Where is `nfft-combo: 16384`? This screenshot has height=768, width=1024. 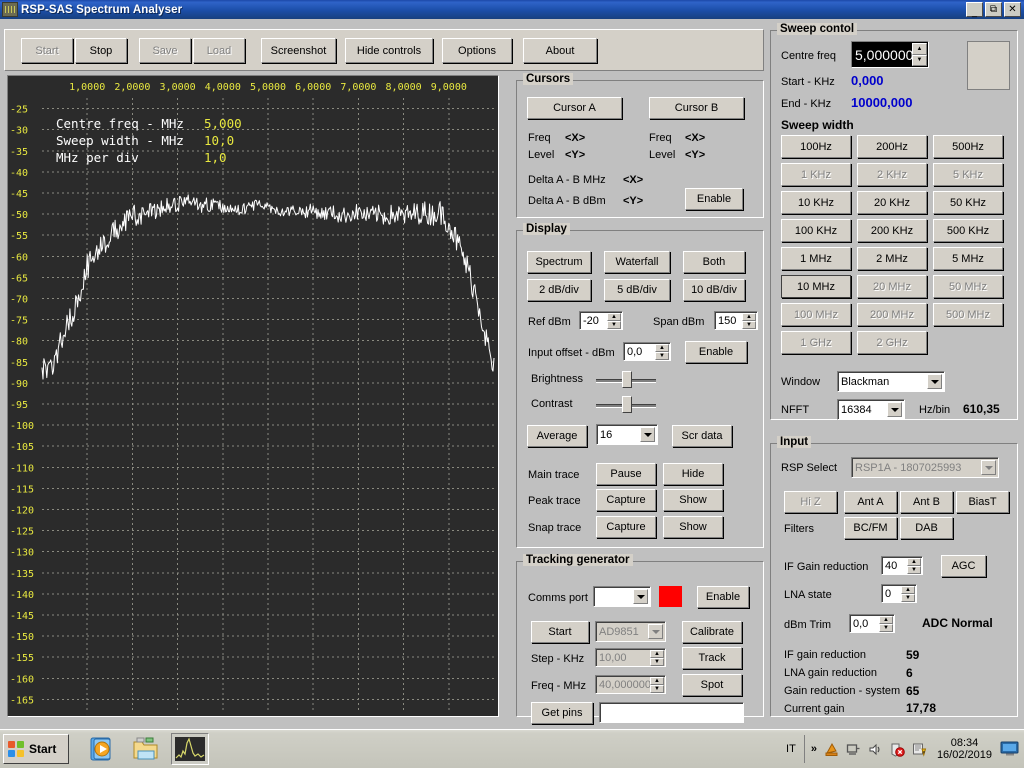
nfft-combo: 16384 is located at coordinates (871, 409).